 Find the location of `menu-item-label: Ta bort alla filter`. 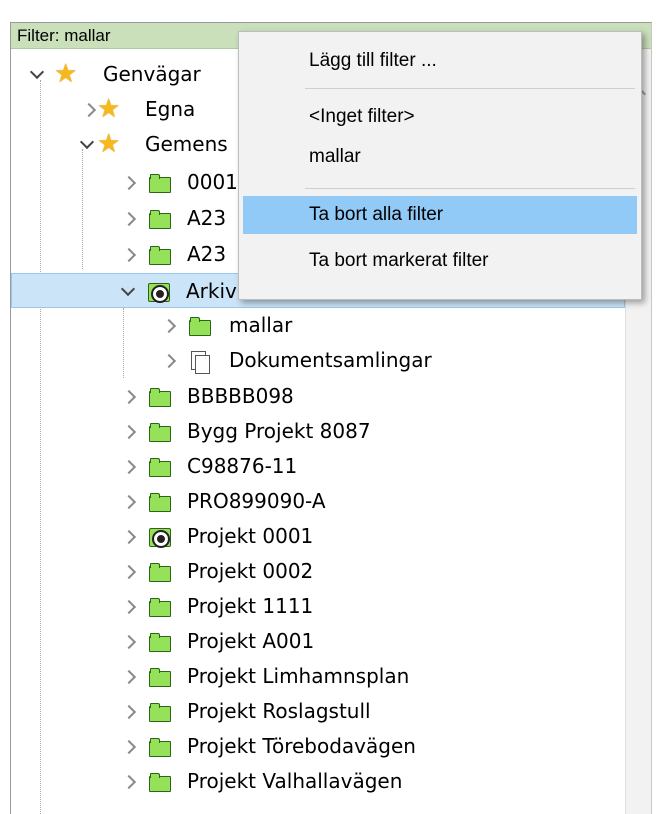

menu-item-label: Ta bort alla filter is located at coordinates (376, 214).